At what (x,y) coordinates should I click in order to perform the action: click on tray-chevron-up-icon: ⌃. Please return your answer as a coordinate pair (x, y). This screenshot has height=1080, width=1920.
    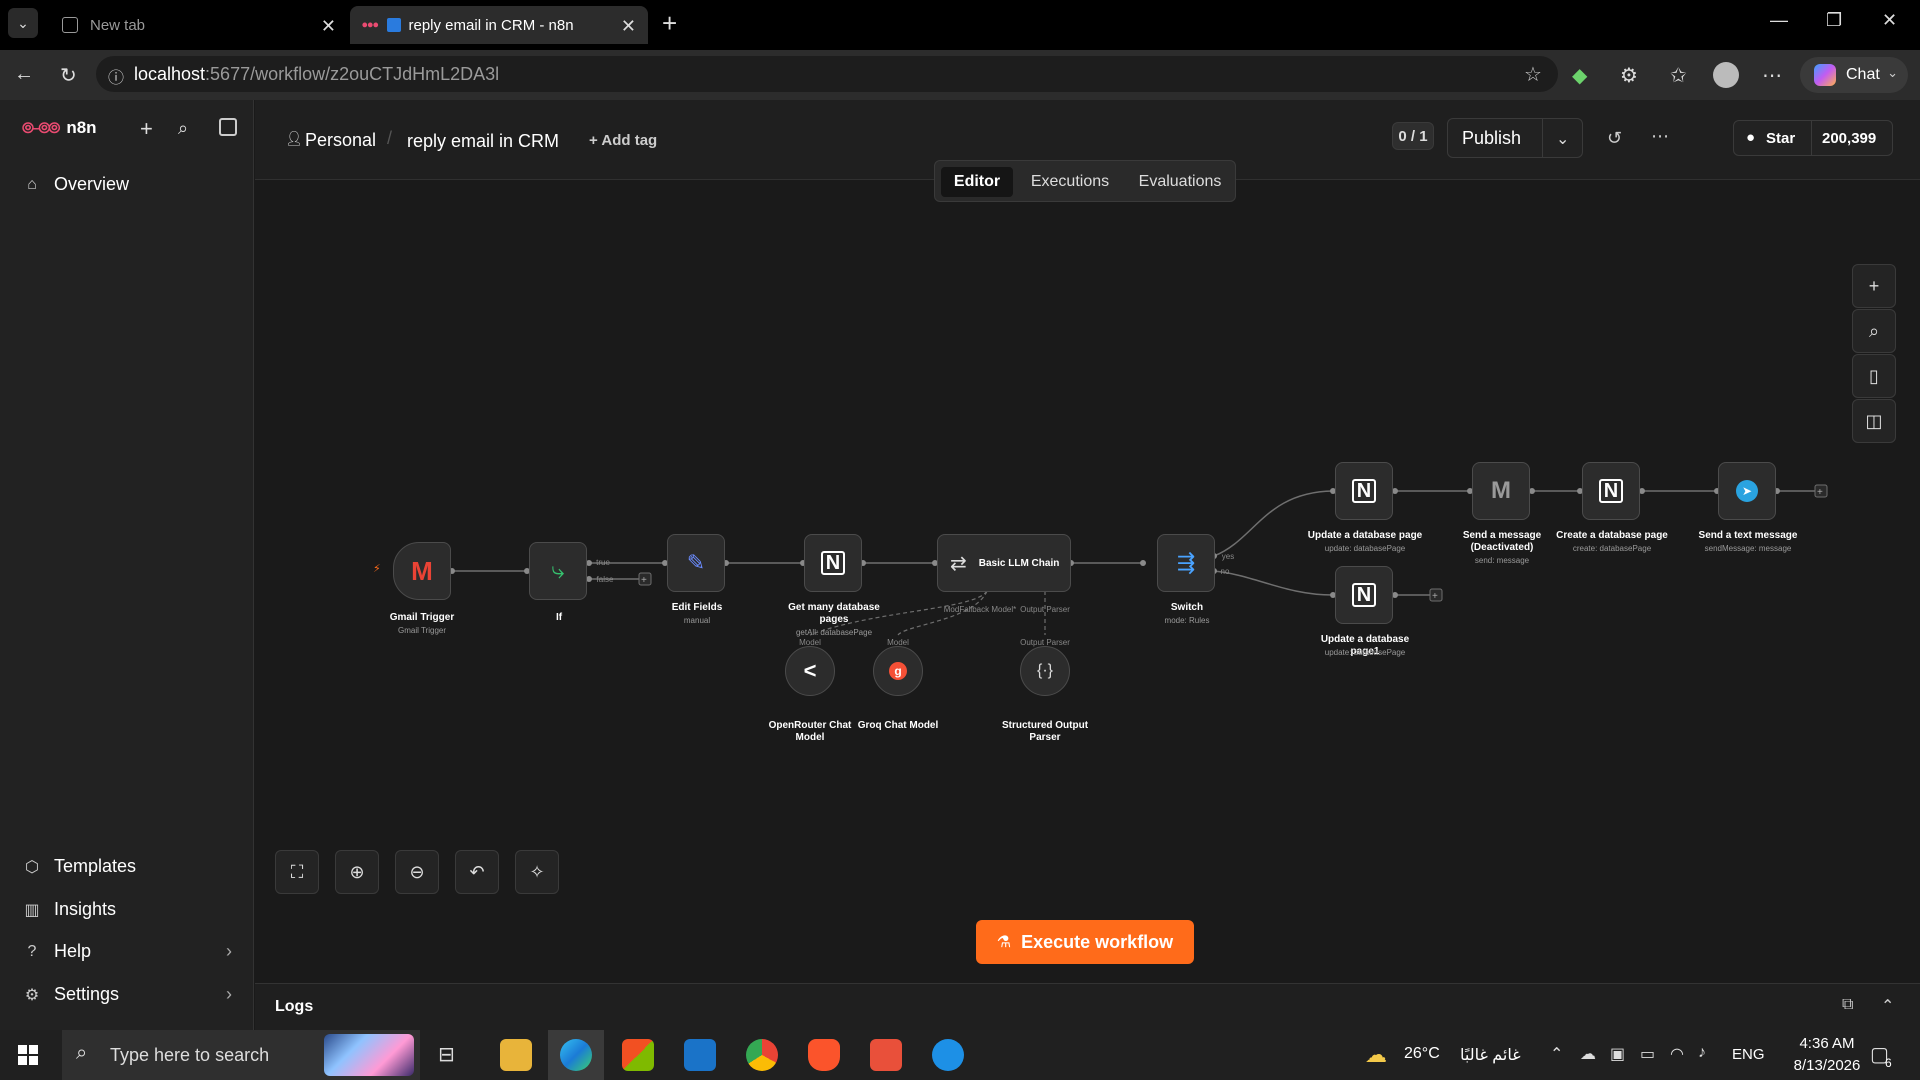
    Looking at the image, I should click on (1556, 1054).